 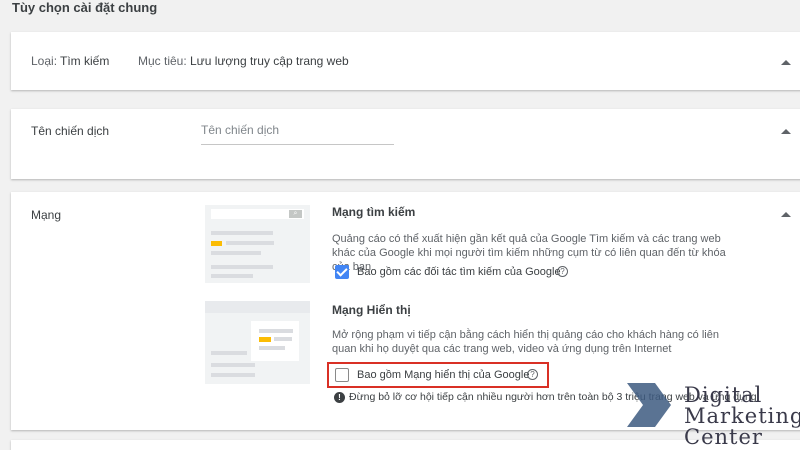 I want to click on display-network-illustration, so click(x=257, y=342).